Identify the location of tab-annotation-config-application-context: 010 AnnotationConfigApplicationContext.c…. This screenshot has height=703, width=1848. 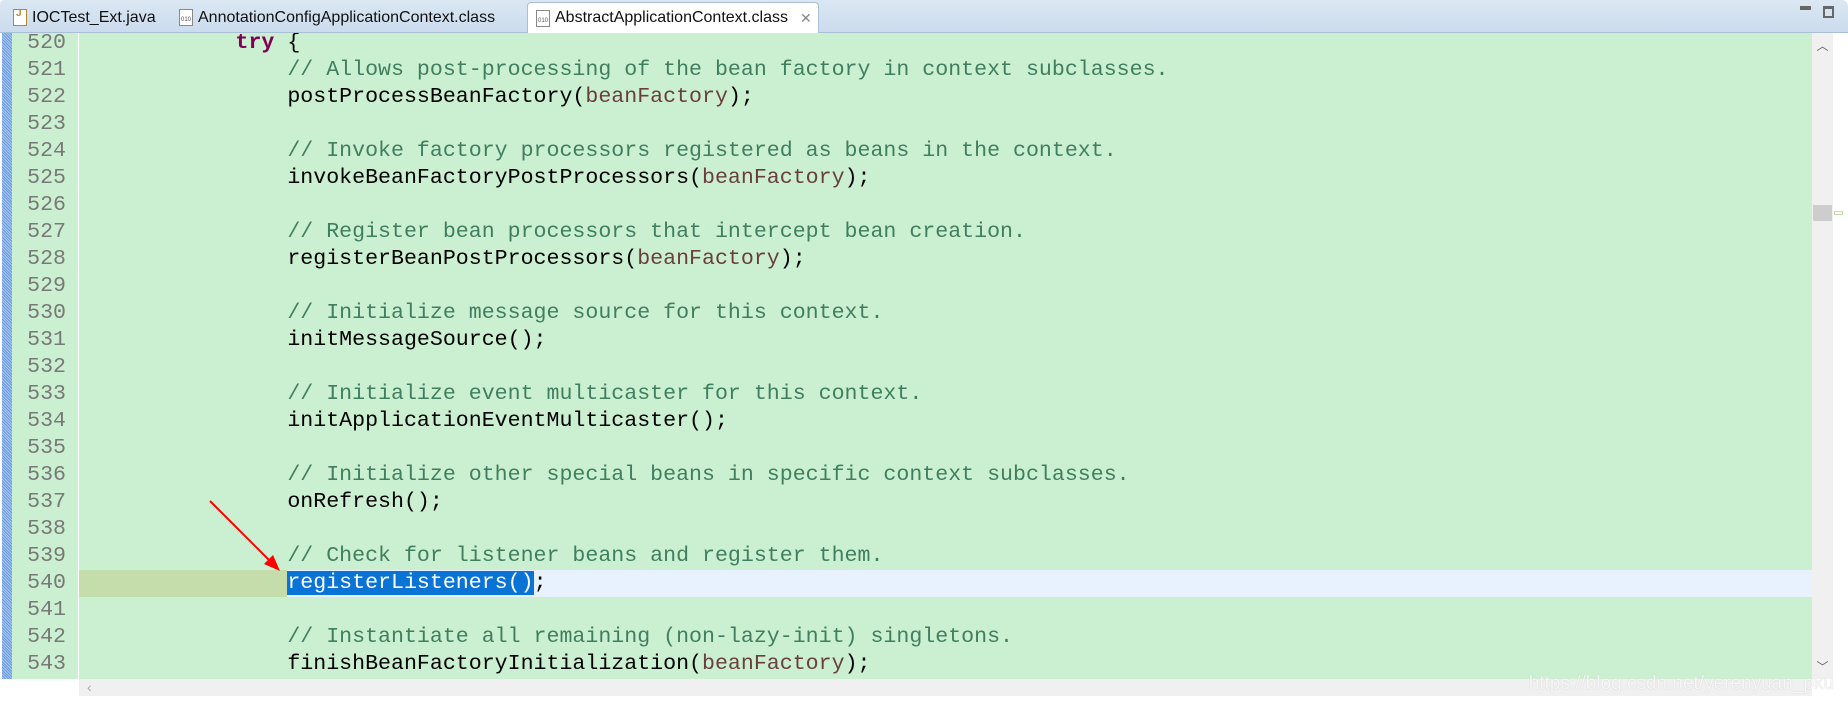
(345, 17).